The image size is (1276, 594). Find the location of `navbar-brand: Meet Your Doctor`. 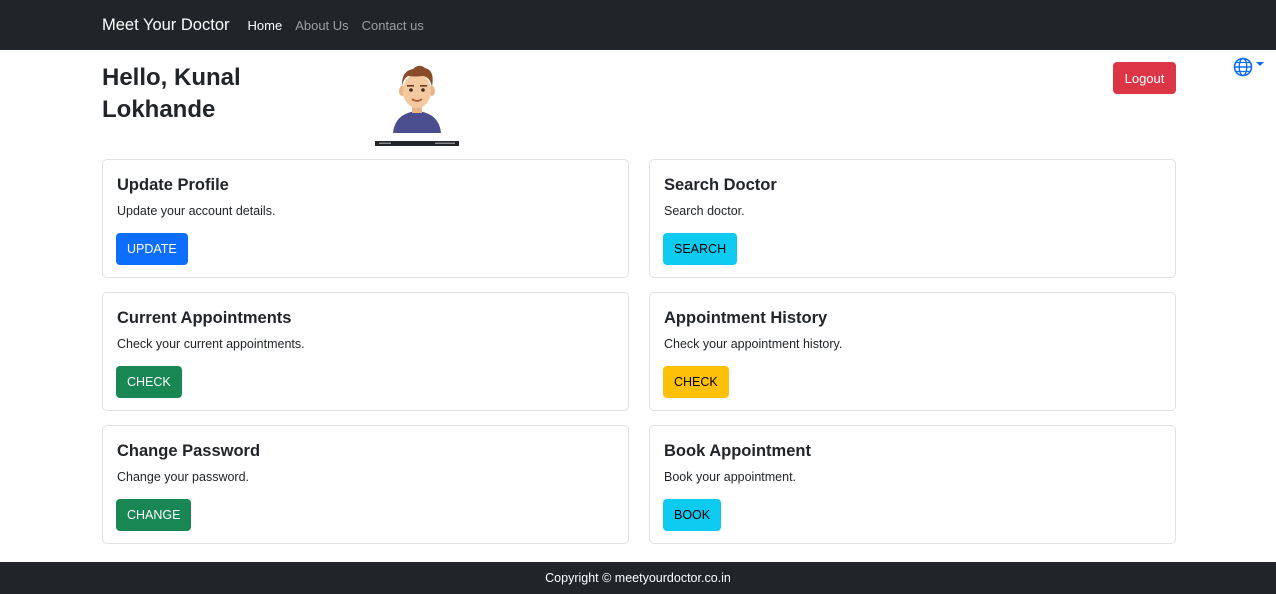

navbar-brand: Meet Your Doctor is located at coordinates (166, 25).